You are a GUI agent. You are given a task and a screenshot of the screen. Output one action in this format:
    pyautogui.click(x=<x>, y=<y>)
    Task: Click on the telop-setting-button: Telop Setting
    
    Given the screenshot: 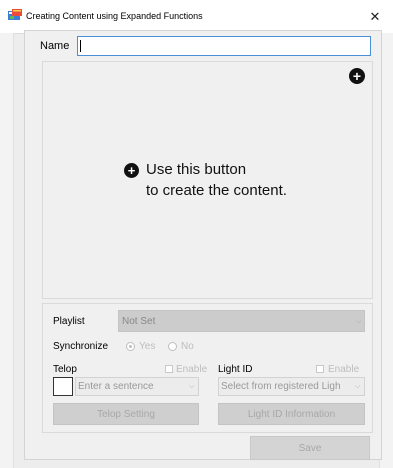 What is the action you would take?
    pyautogui.click(x=126, y=414)
    